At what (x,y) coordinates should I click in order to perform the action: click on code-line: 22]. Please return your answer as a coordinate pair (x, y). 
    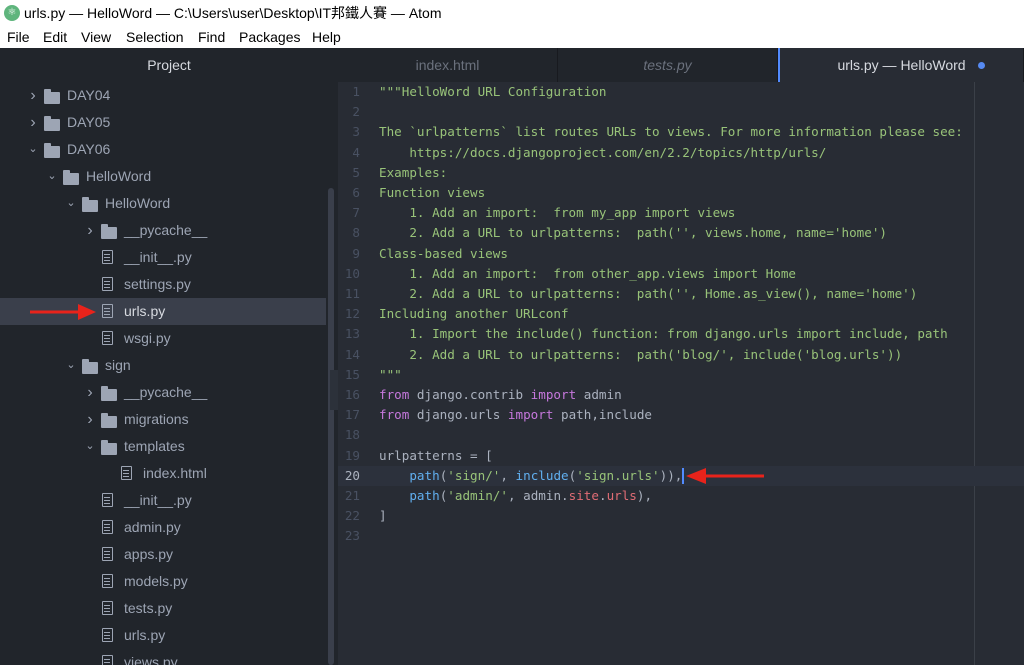
    Looking at the image, I should click on (681, 516).